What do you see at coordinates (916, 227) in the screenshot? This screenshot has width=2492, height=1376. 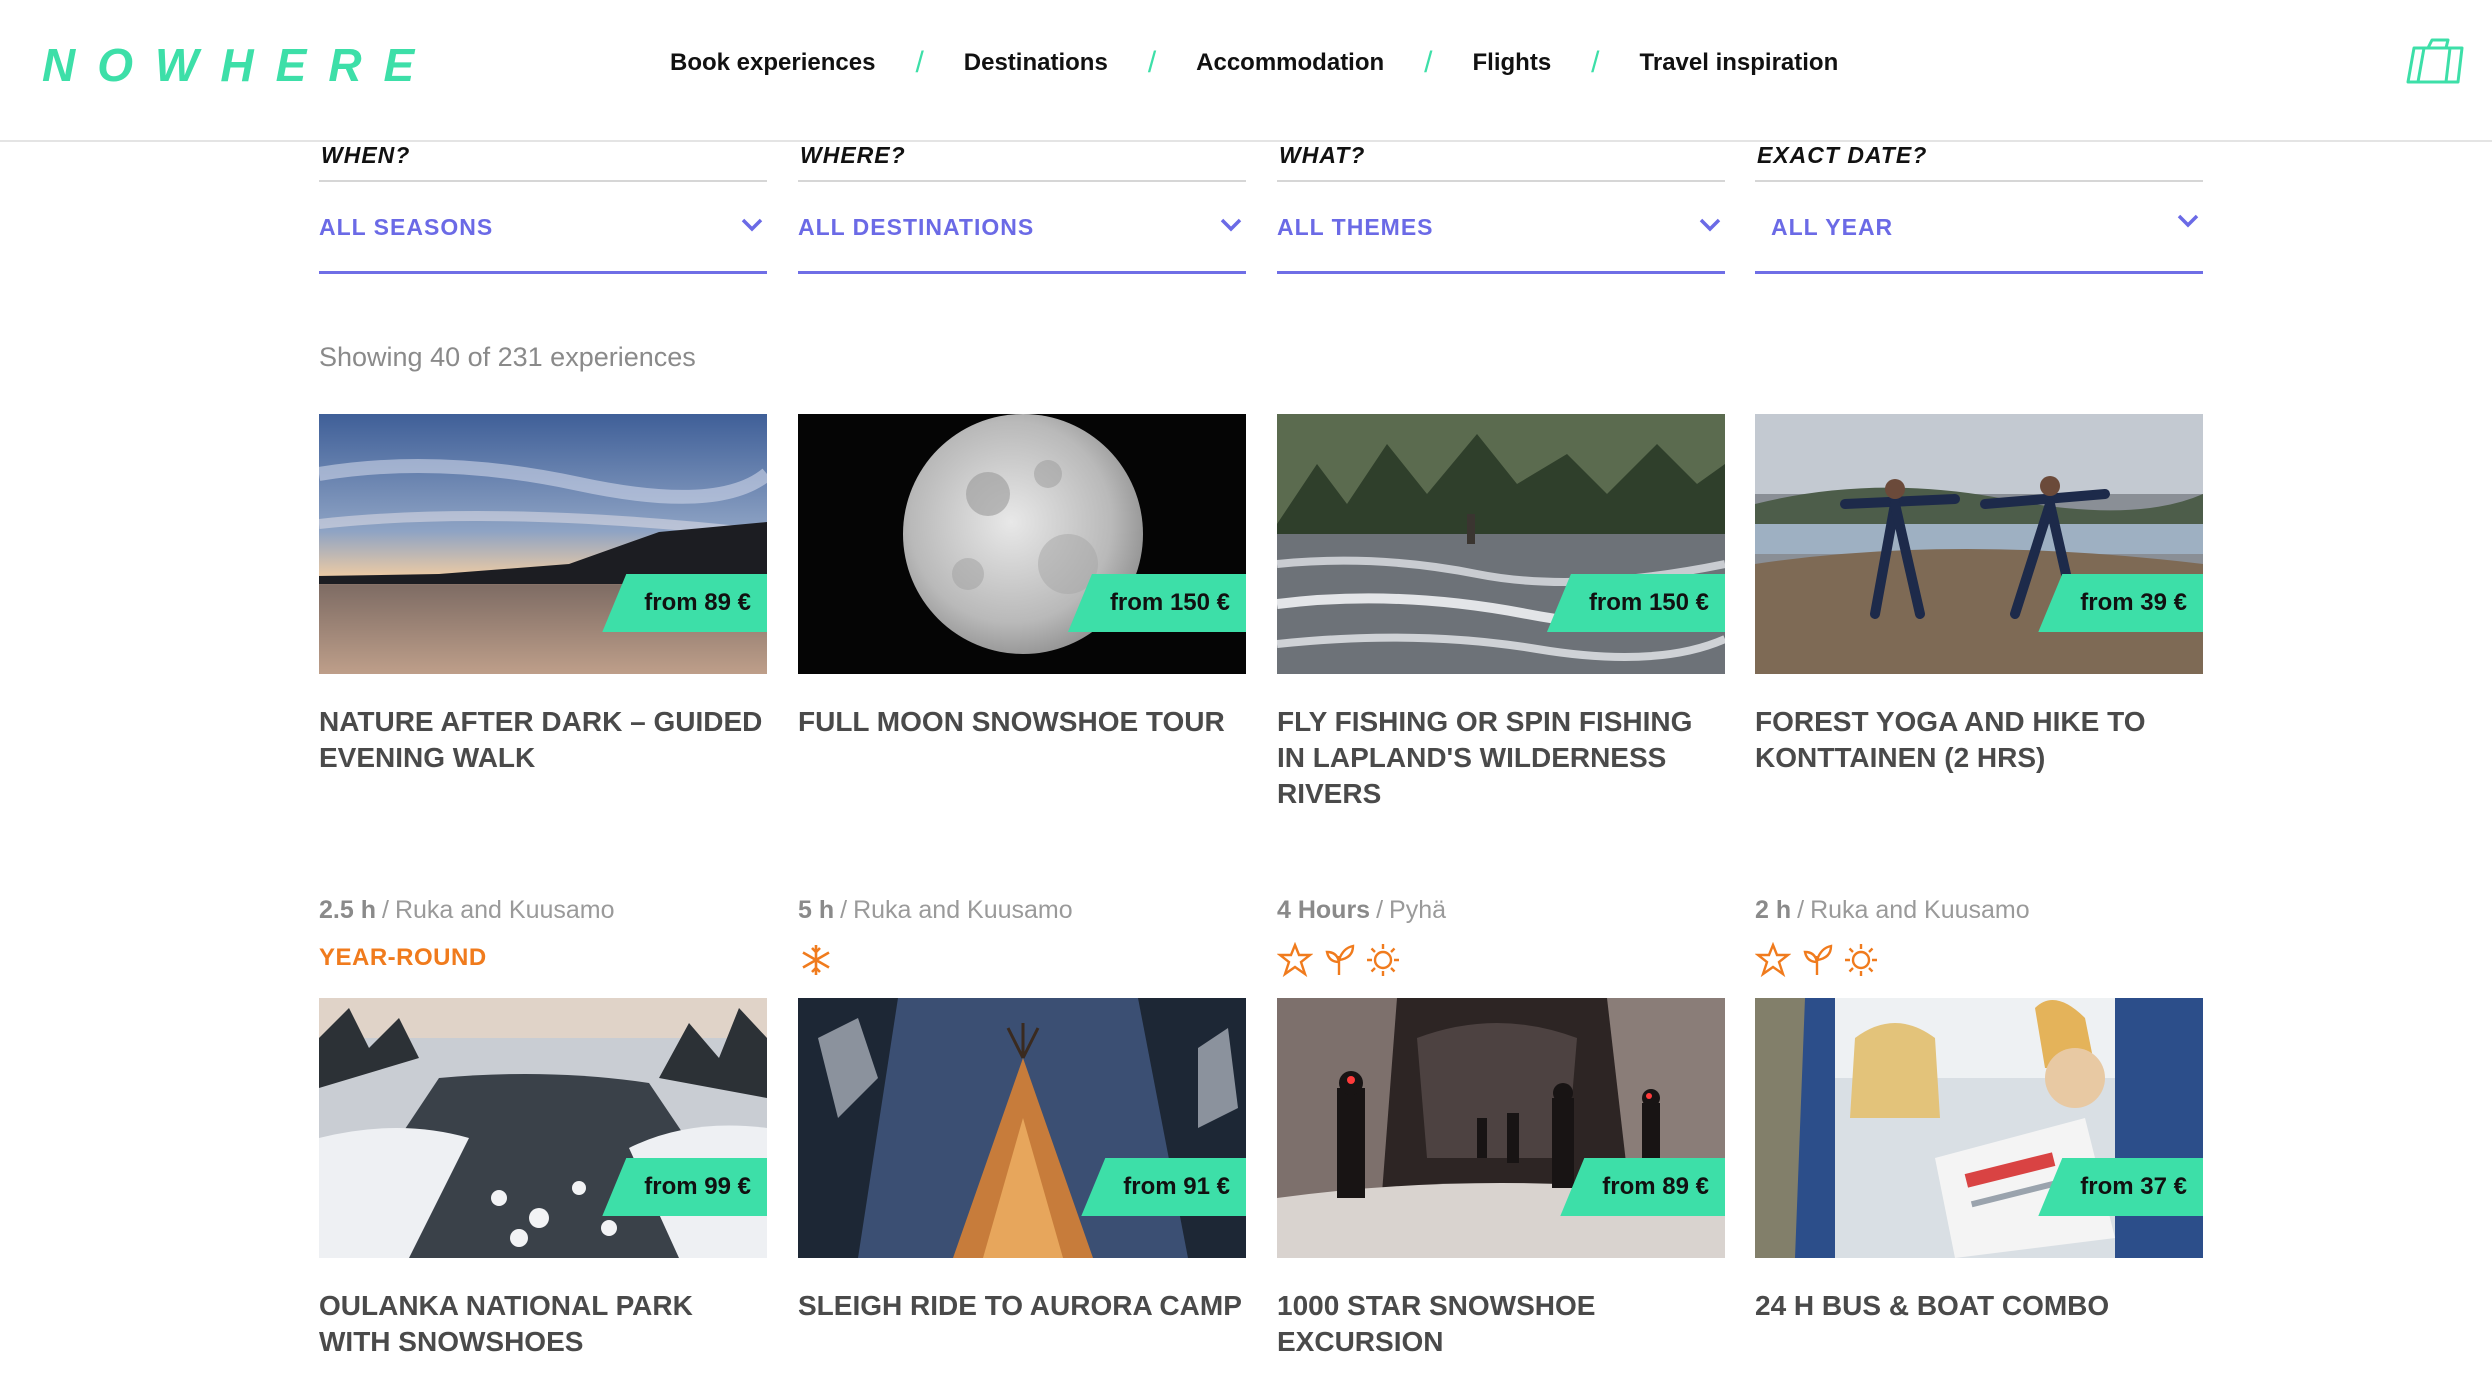 I see `filter-value: ALL DESTINATIONS` at bounding box center [916, 227].